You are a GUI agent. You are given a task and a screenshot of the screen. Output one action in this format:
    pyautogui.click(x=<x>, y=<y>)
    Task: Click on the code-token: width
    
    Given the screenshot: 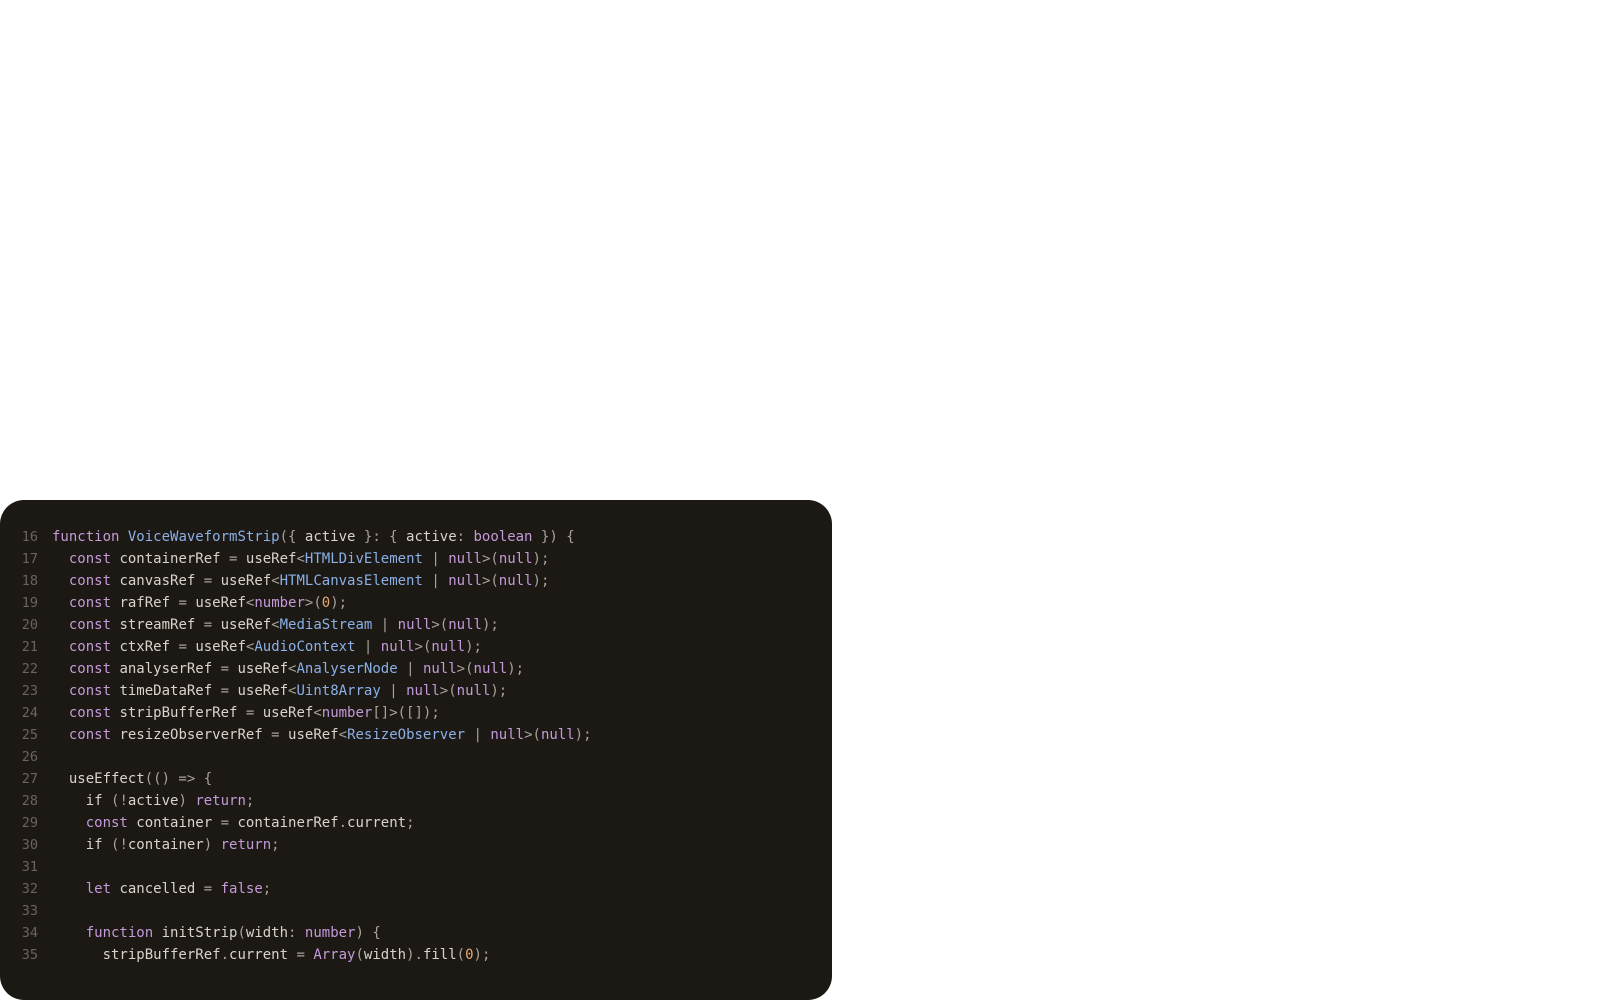 What is the action you would take?
    pyautogui.click(x=267, y=933)
    